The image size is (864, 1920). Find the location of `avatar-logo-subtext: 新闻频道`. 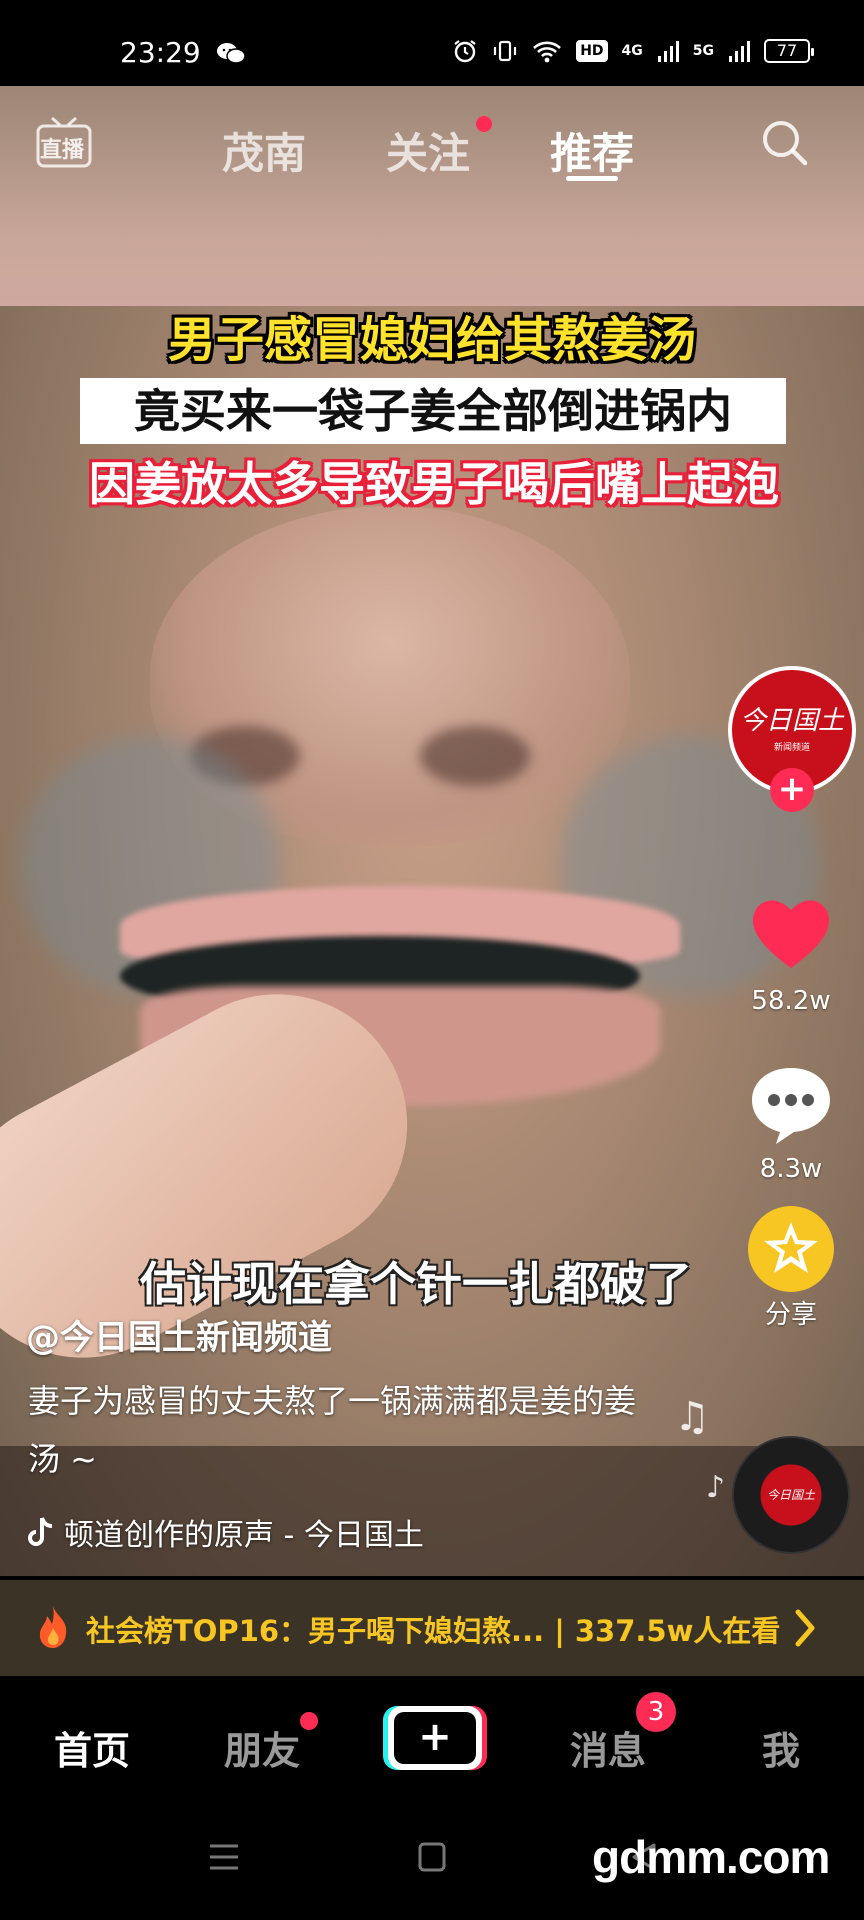

avatar-logo-subtext: 新闻频道 is located at coordinates (791, 748).